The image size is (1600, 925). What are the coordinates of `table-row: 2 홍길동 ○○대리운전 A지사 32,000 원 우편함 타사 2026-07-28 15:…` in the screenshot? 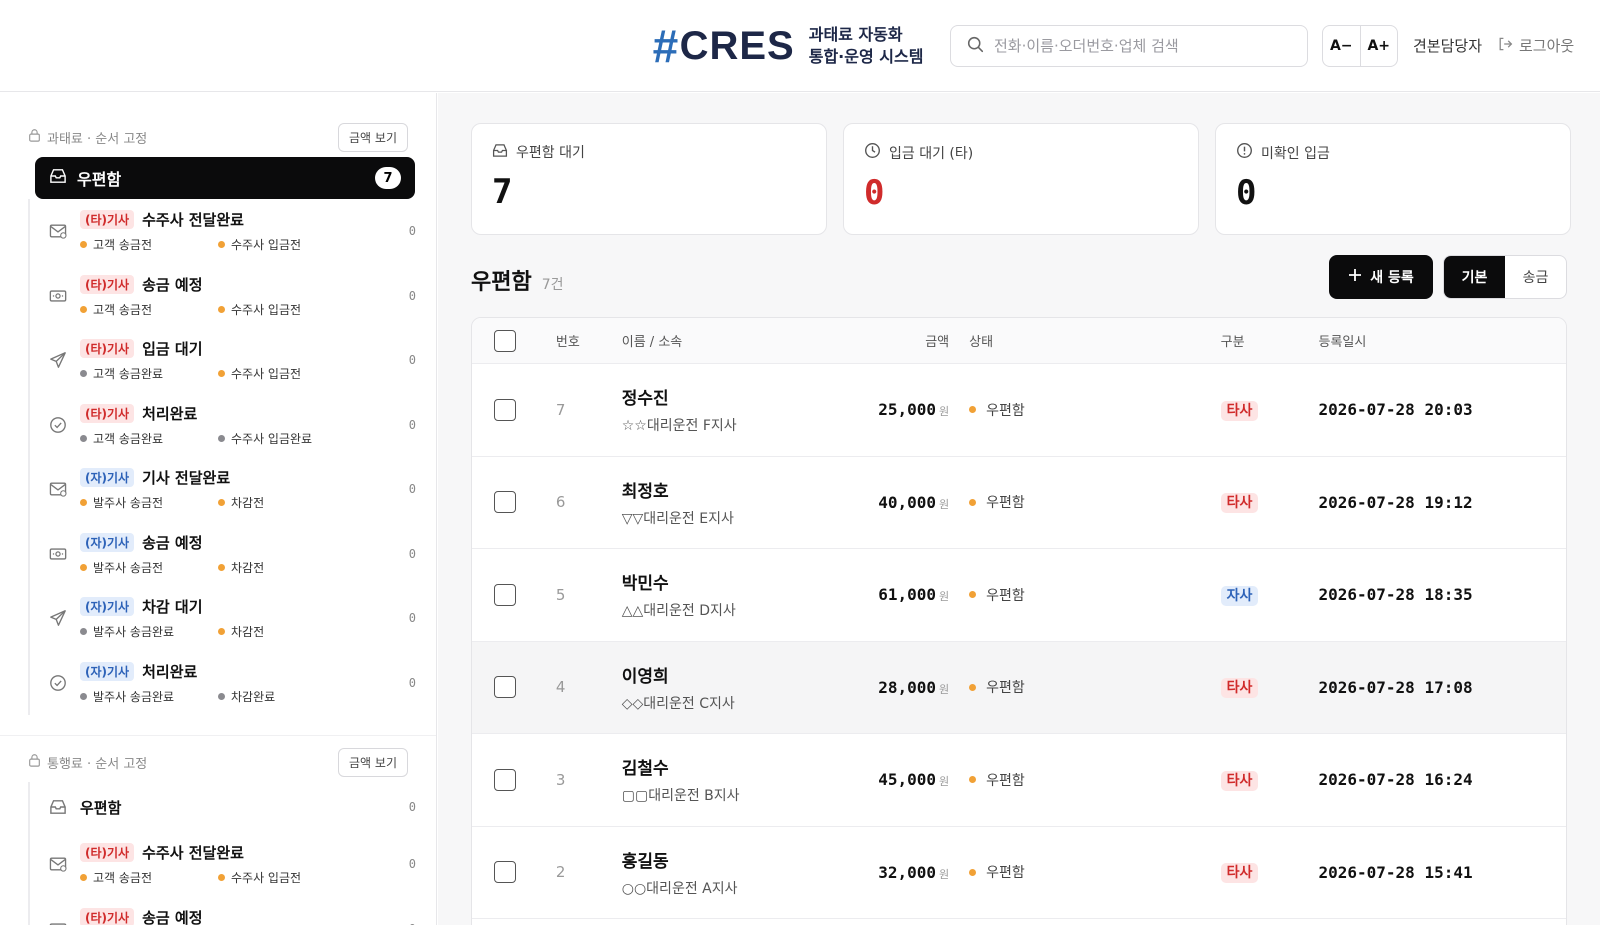 It's located at (1019, 873).